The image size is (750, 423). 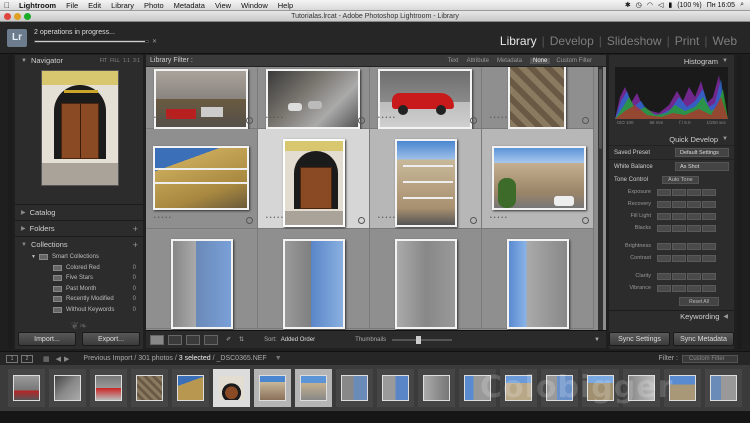 I want to click on nav-1to1: 1:1, so click(x=126, y=61).